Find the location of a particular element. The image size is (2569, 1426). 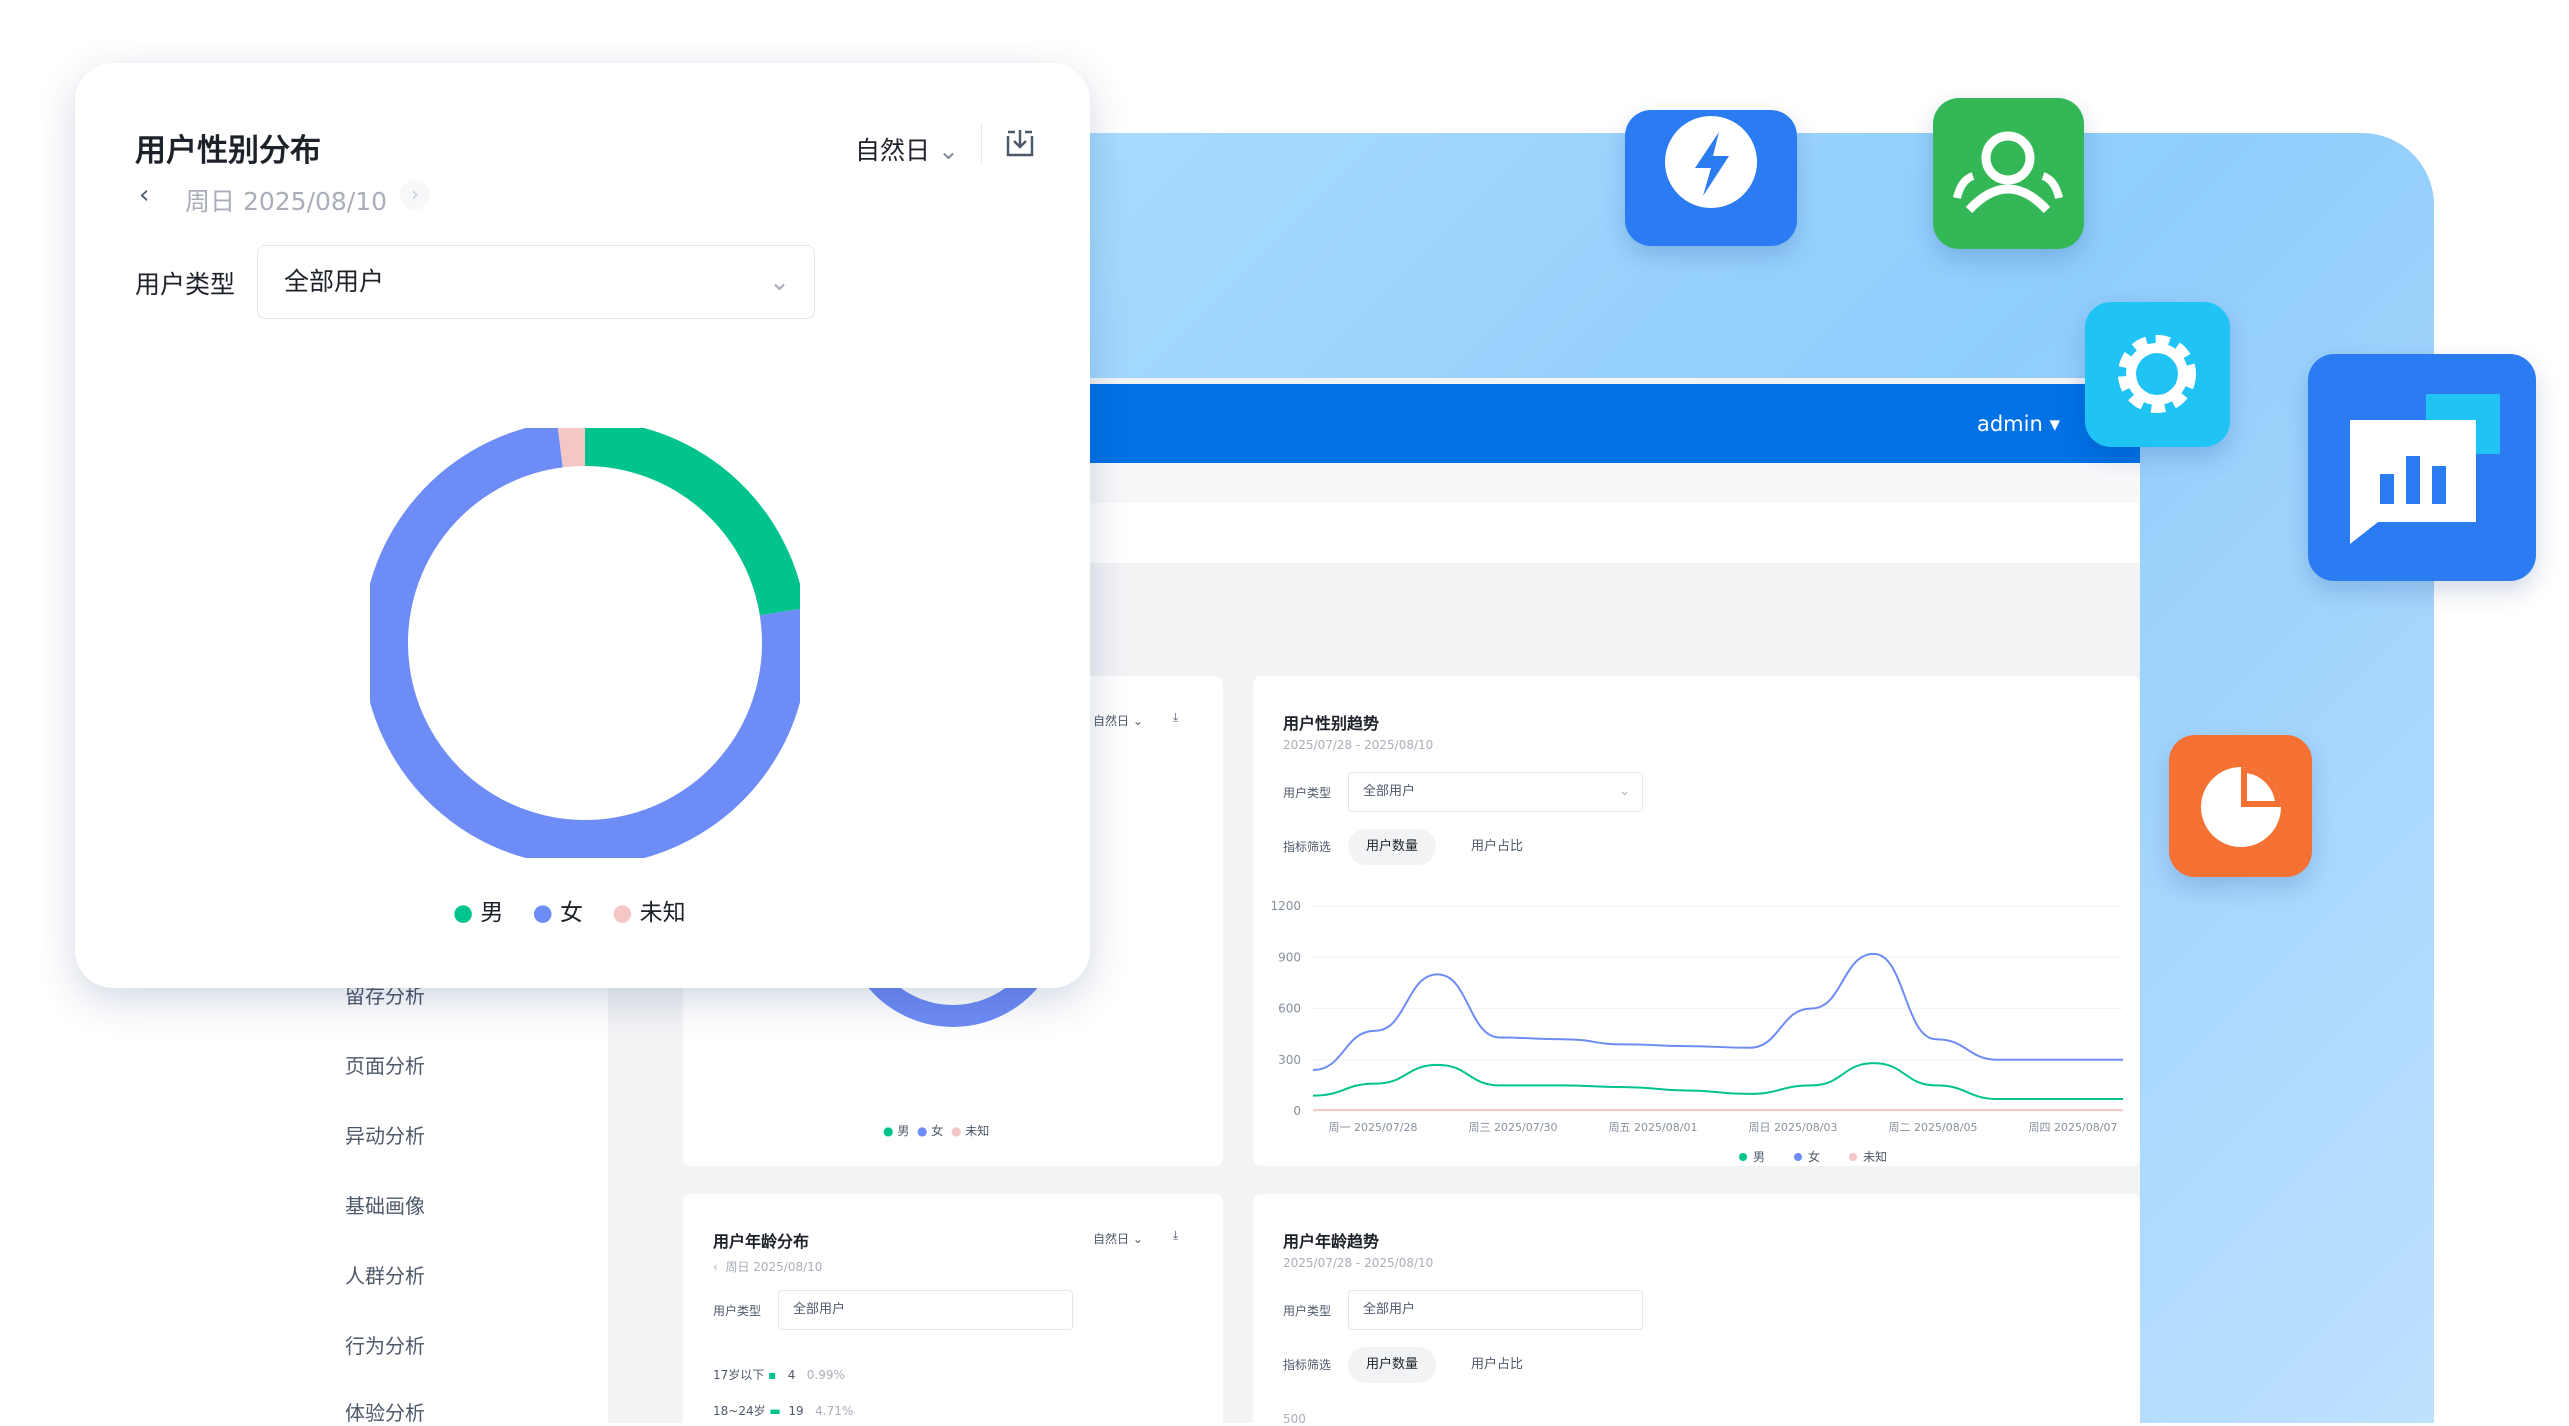

donut-slice-男 is located at coordinates (692, 522).